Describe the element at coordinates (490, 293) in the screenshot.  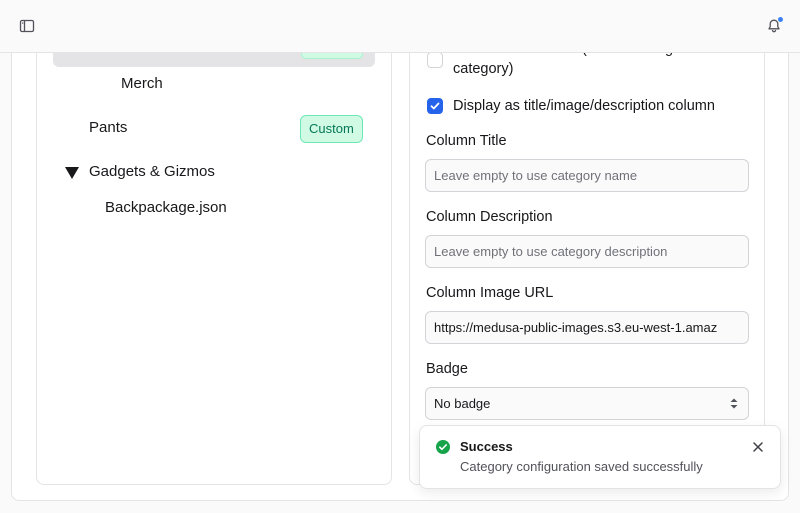
I see `column-image-url-label: Column Image URL` at that location.